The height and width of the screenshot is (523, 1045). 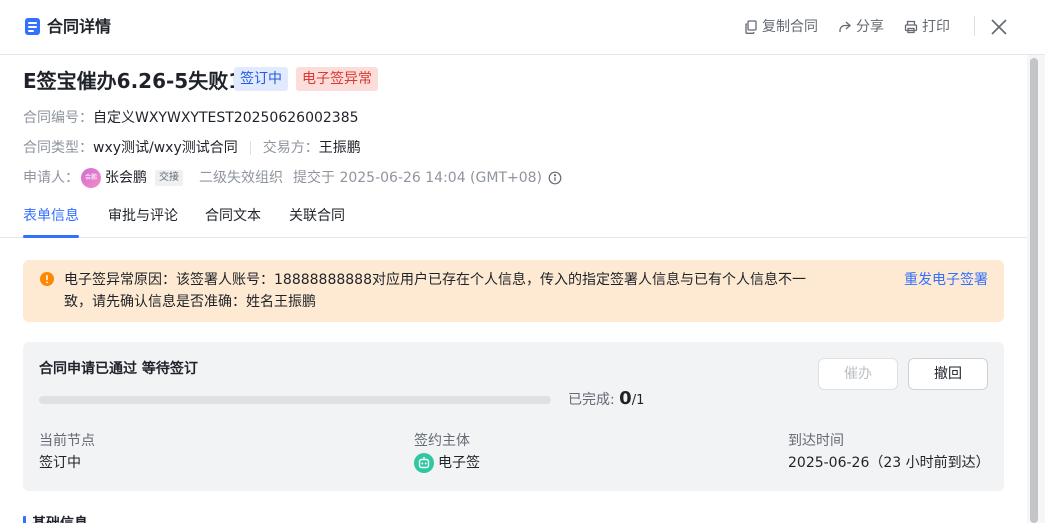 What do you see at coordinates (79, 26) in the screenshot?
I see `page-title: 合同详情` at bounding box center [79, 26].